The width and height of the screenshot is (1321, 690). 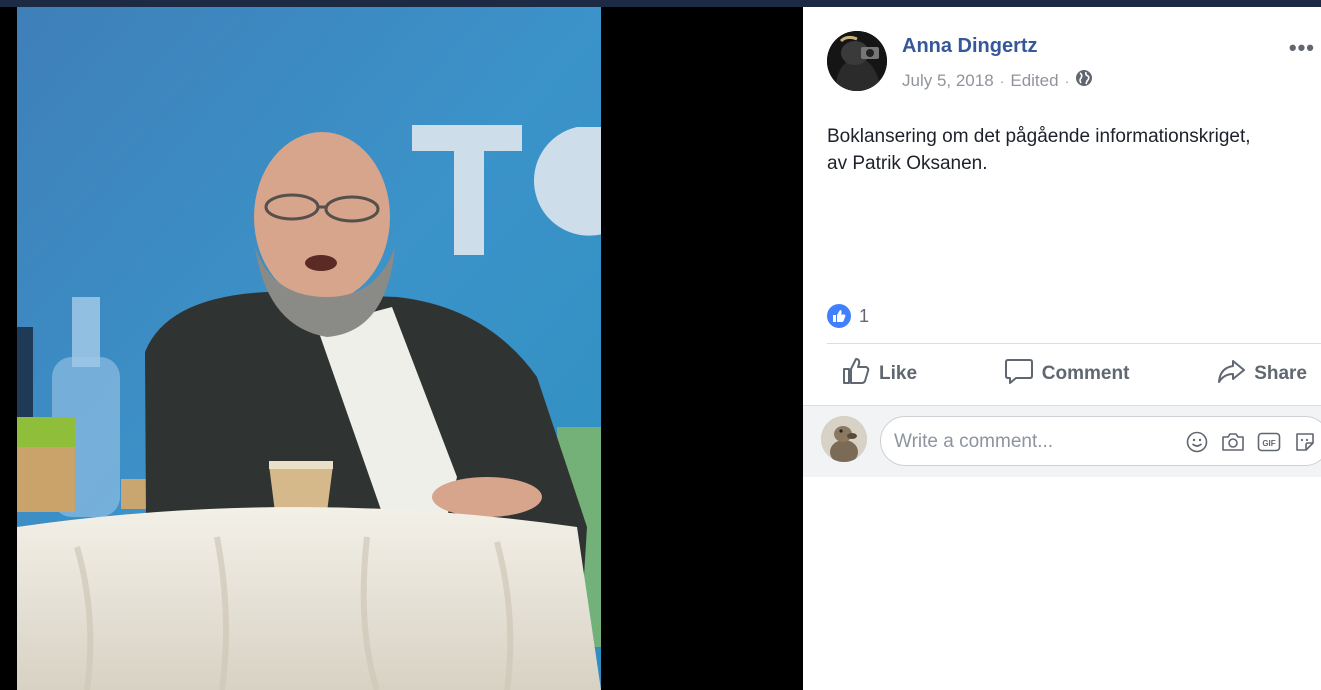 I want to click on post-date: July 5, 2018, so click(x=948, y=81).